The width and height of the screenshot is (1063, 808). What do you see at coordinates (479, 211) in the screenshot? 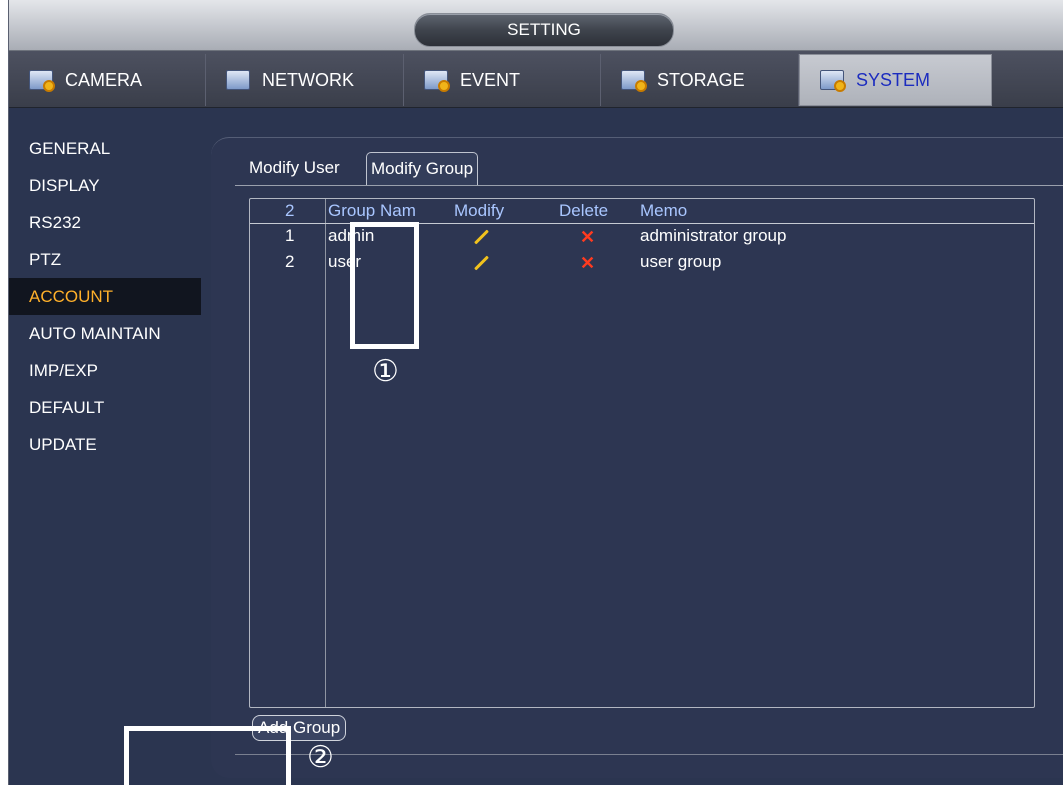
I see `header-modify: Modify` at bounding box center [479, 211].